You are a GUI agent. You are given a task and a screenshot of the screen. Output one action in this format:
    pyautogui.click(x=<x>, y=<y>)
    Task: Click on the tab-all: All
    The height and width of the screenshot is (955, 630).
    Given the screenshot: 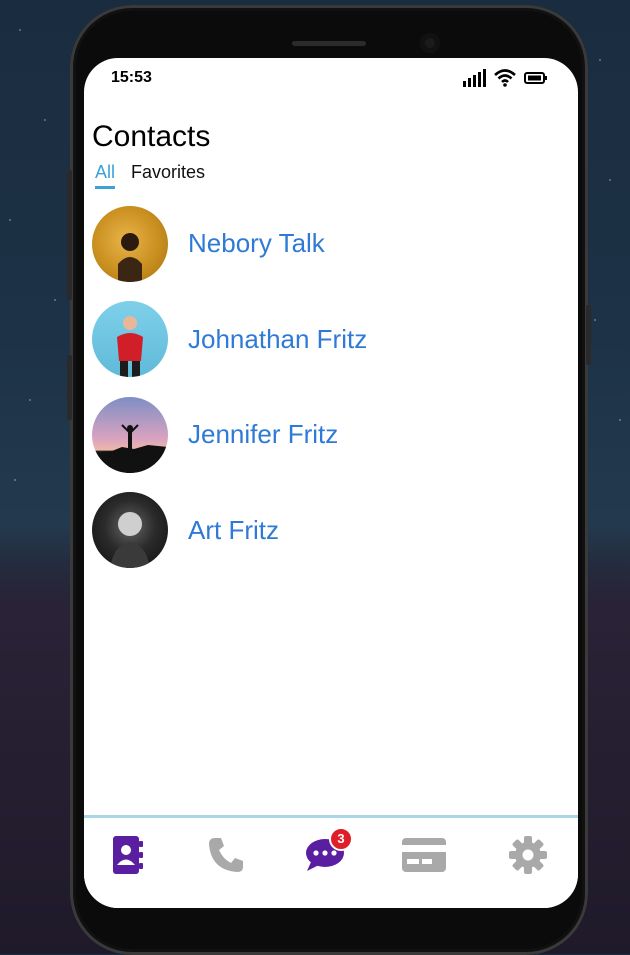 What is the action you would take?
    pyautogui.click(x=105, y=175)
    